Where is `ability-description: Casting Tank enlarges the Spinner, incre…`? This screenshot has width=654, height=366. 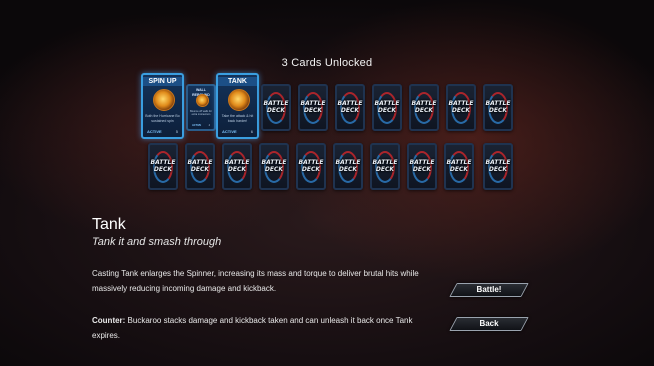
ability-description: Casting Tank enlarges the Spinner, incre… is located at coordinates (255, 281).